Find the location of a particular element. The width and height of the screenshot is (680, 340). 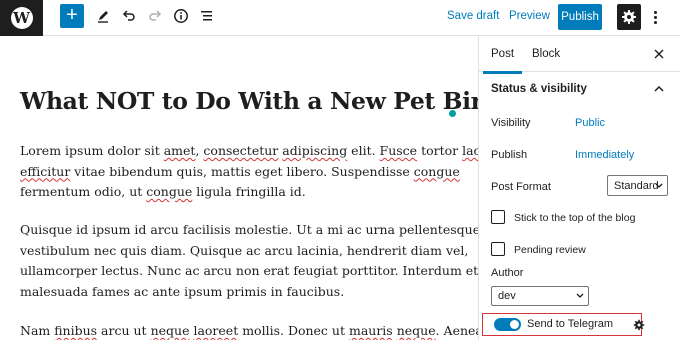

author-select: dev is located at coordinates (540, 296).